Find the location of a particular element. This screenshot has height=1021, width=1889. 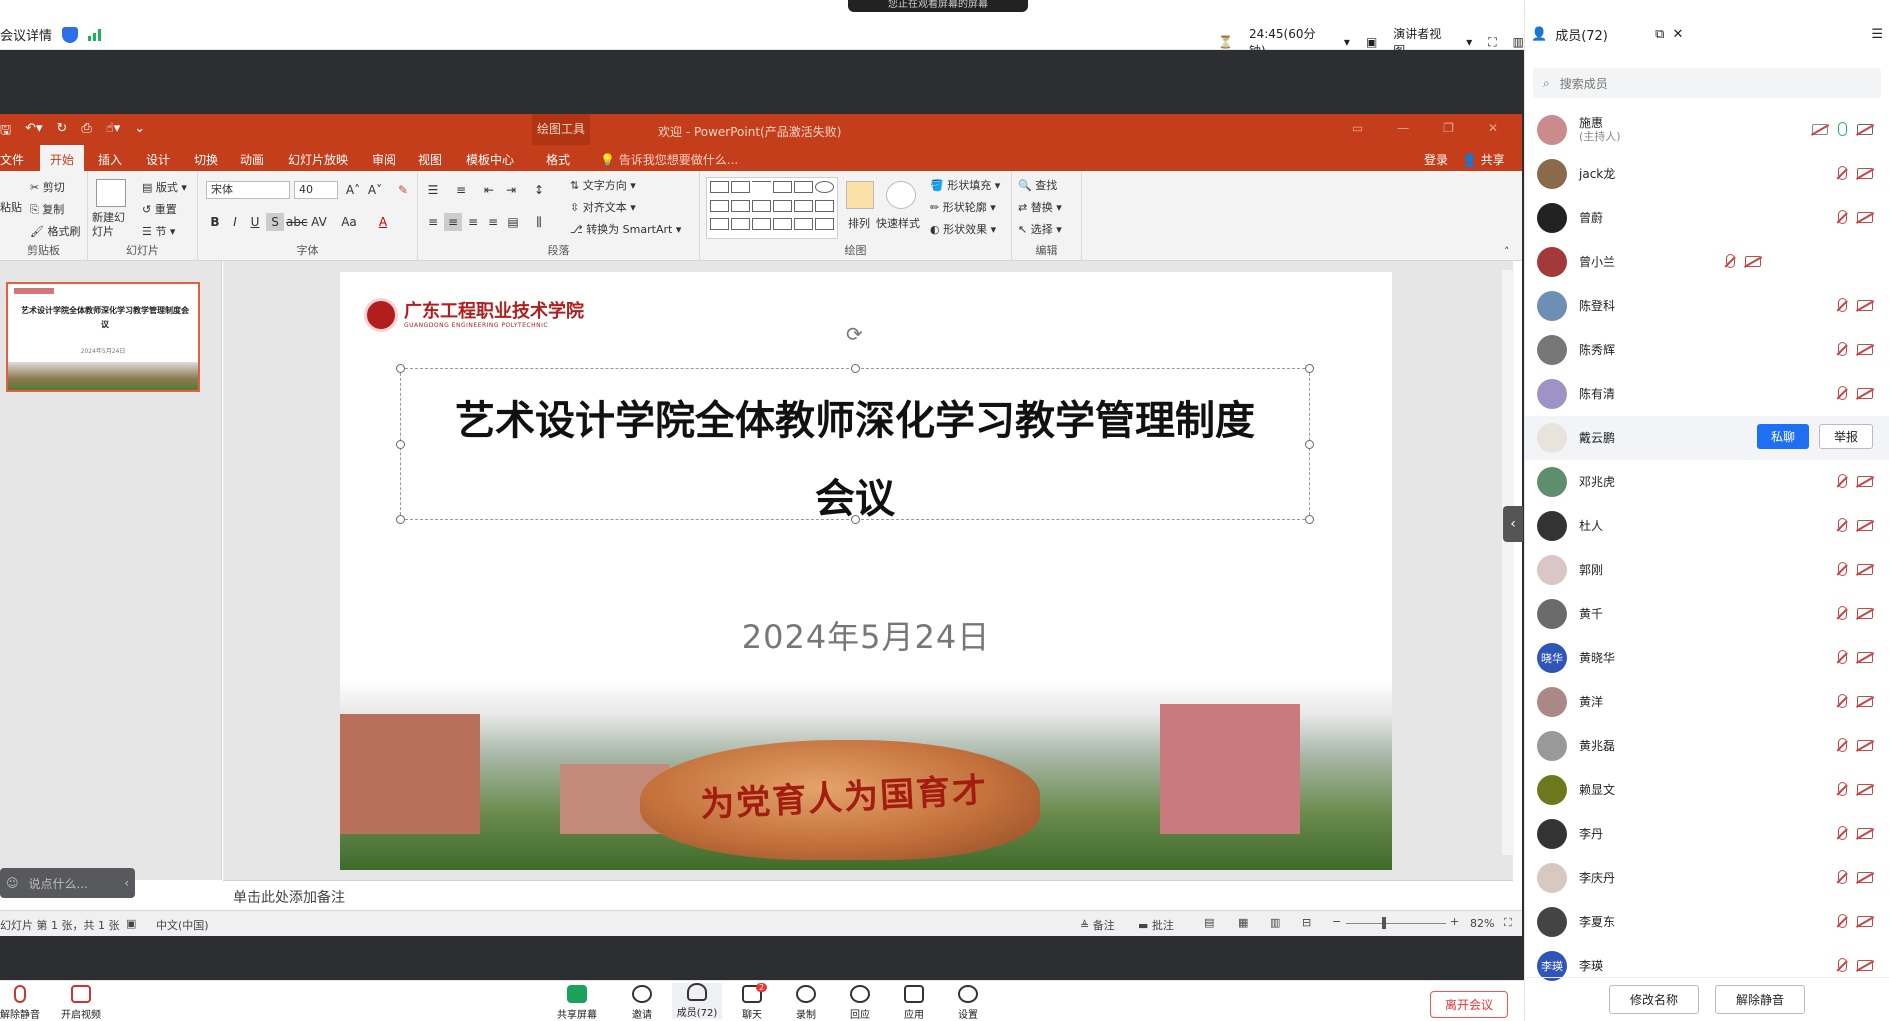

member-row: 邓兆虎 is located at coordinates (1707, 482).